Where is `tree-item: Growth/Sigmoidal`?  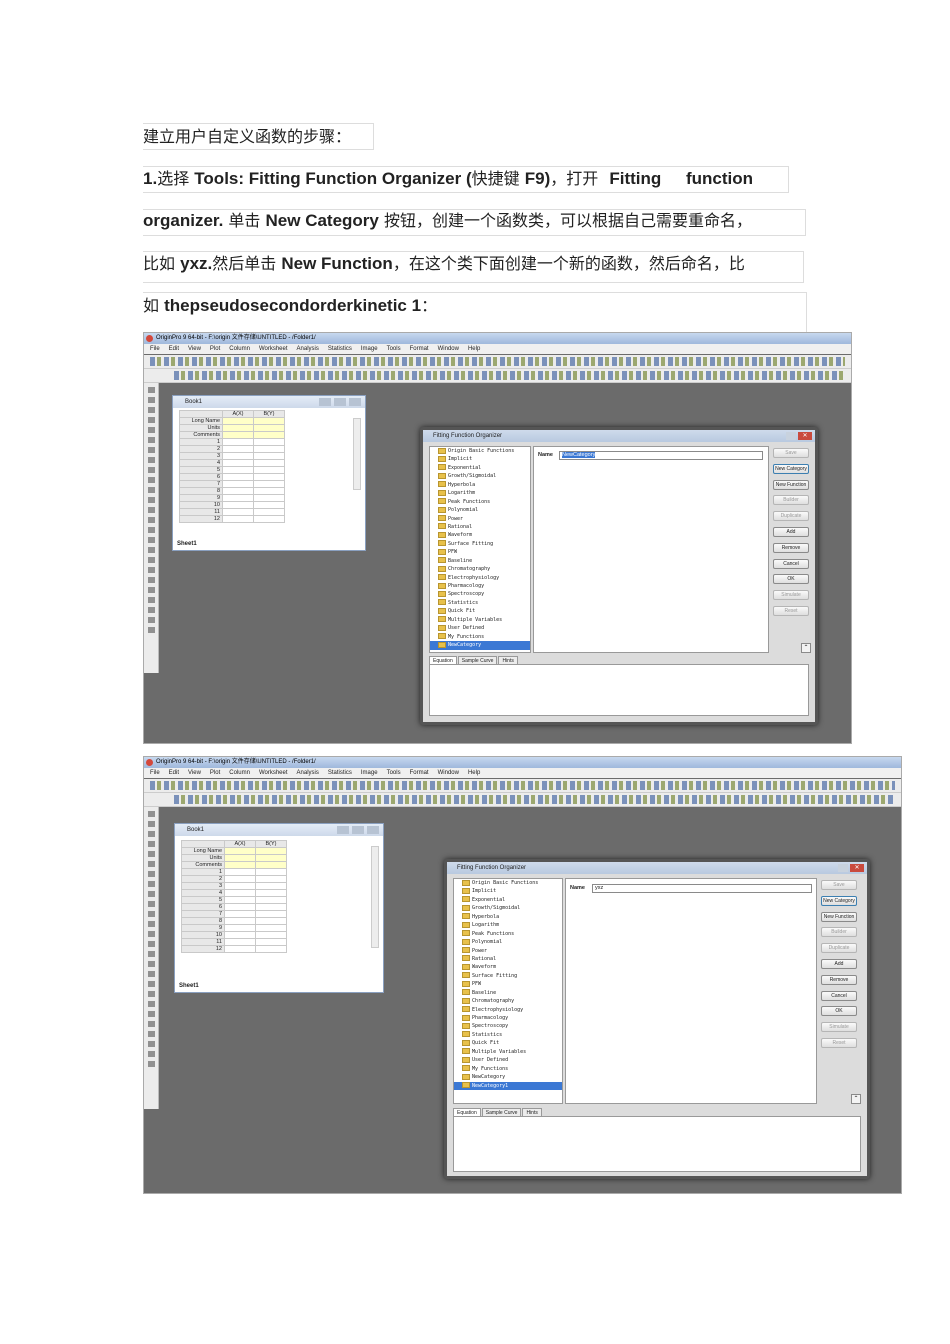 tree-item: Growth/Sigmoidal is located at coordinates (480, 476).